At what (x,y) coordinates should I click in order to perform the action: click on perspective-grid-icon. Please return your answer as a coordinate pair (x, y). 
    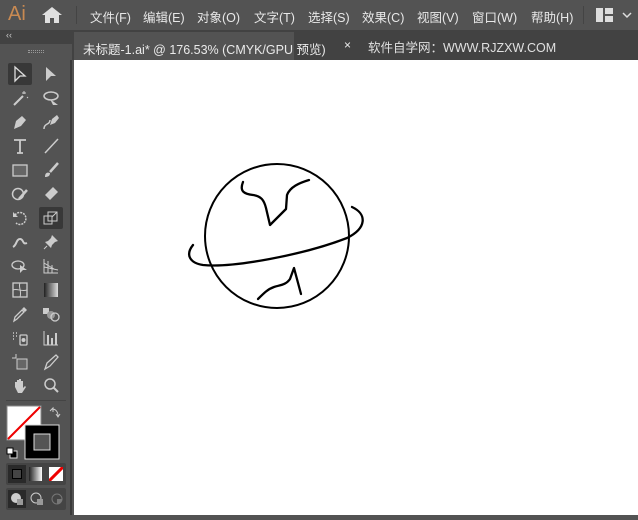
    Looking at the image, I should click on (51, 266).